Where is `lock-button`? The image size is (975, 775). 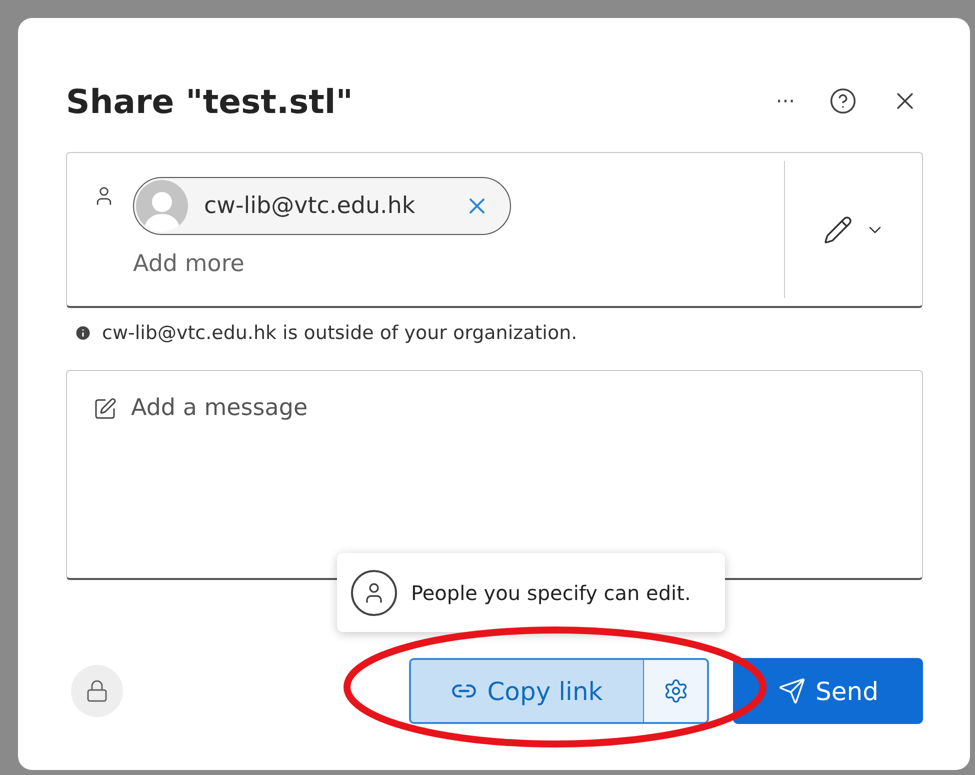 lock-button is located at coordinates (97, 691).